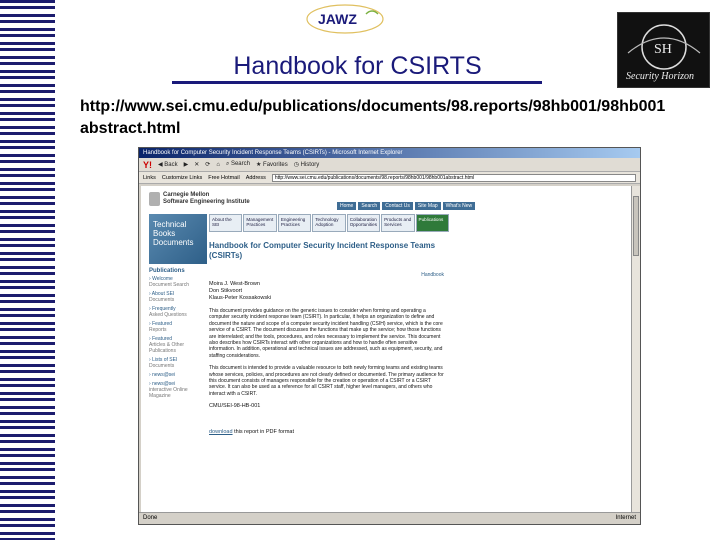  Describe the element at coordinates (186, 195) in the screenshot. I see `org-line-1: Carnegie Mellon` at that location.